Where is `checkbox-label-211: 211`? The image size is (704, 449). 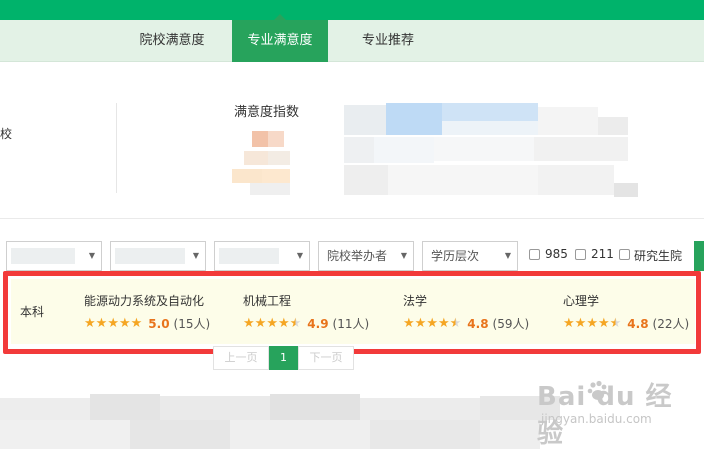 checkbox-label-211: 211 is located at coordinates (602, 254).